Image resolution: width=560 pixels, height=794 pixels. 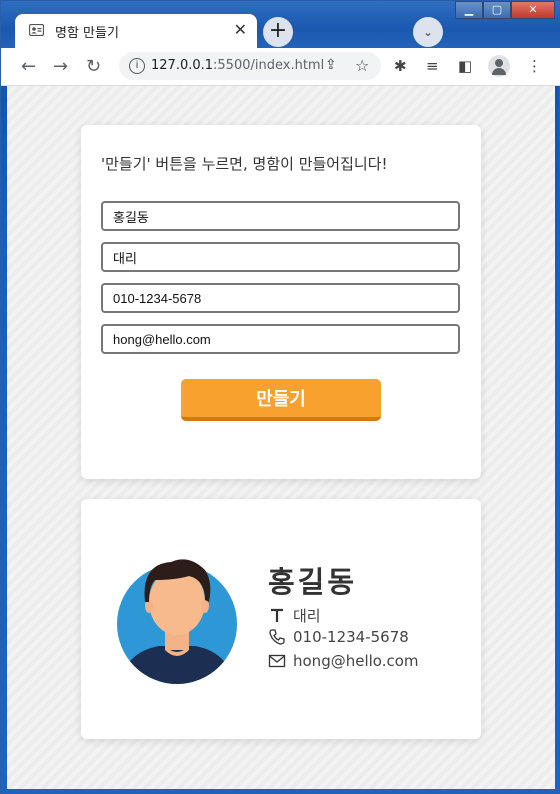 What do you see at coordinates (534, 66) in the screenshot?
I see `menu-dots-icon: ⋮` at bounding box center [534, 66].